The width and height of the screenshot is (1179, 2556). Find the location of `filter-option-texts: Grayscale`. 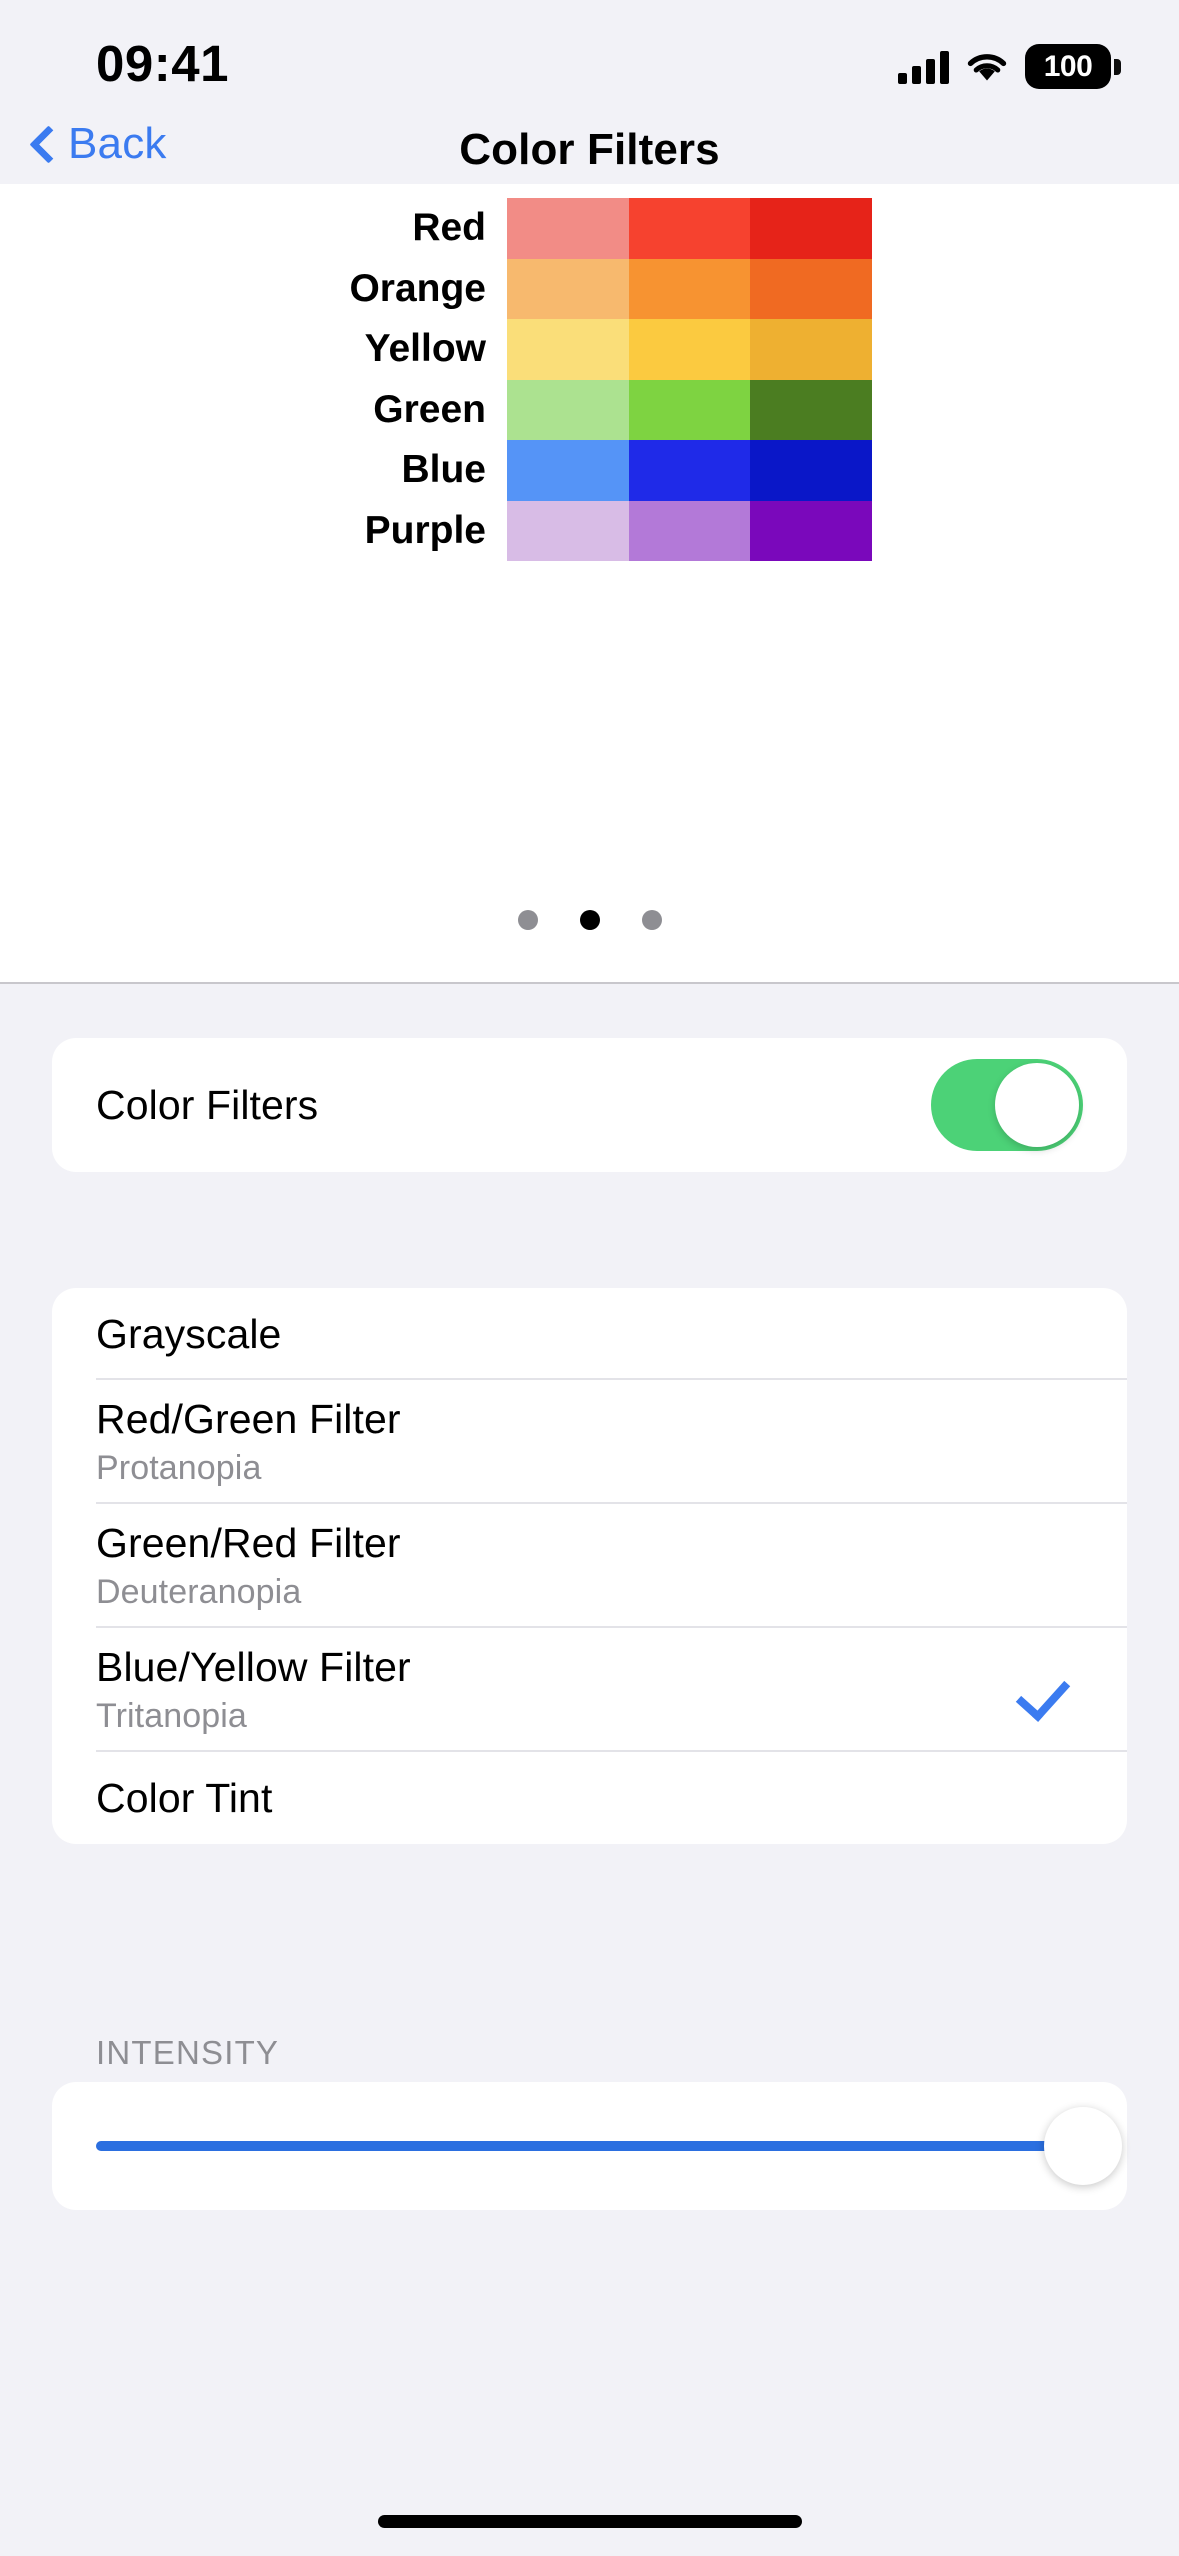

filter-option-texts: Grayscale is located at coordinates (188, 1334).